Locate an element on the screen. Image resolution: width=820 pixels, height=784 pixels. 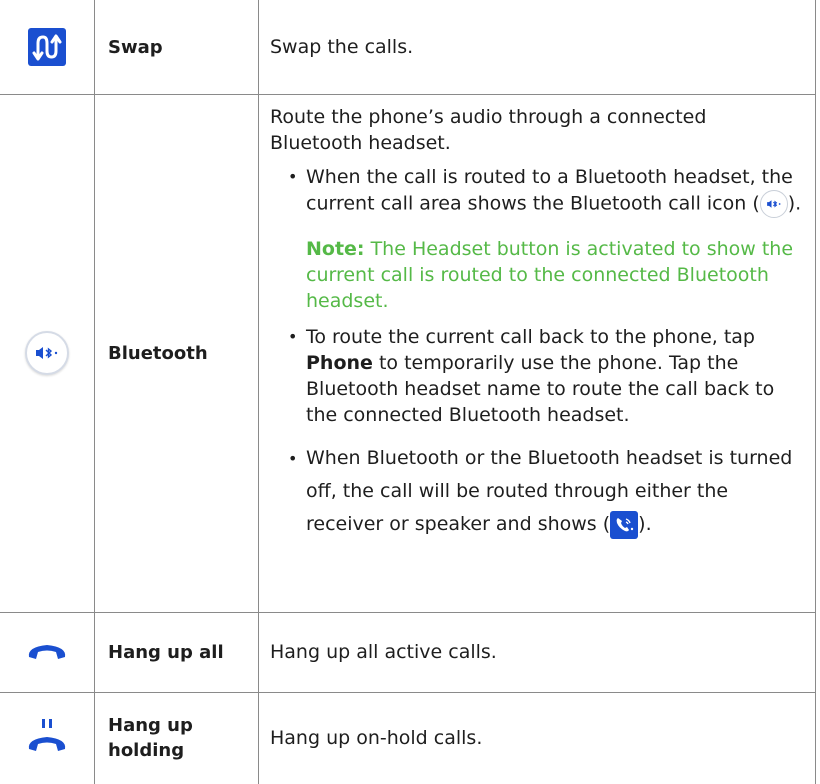
row-name: Hang up all is located at coordinates (166, 652).